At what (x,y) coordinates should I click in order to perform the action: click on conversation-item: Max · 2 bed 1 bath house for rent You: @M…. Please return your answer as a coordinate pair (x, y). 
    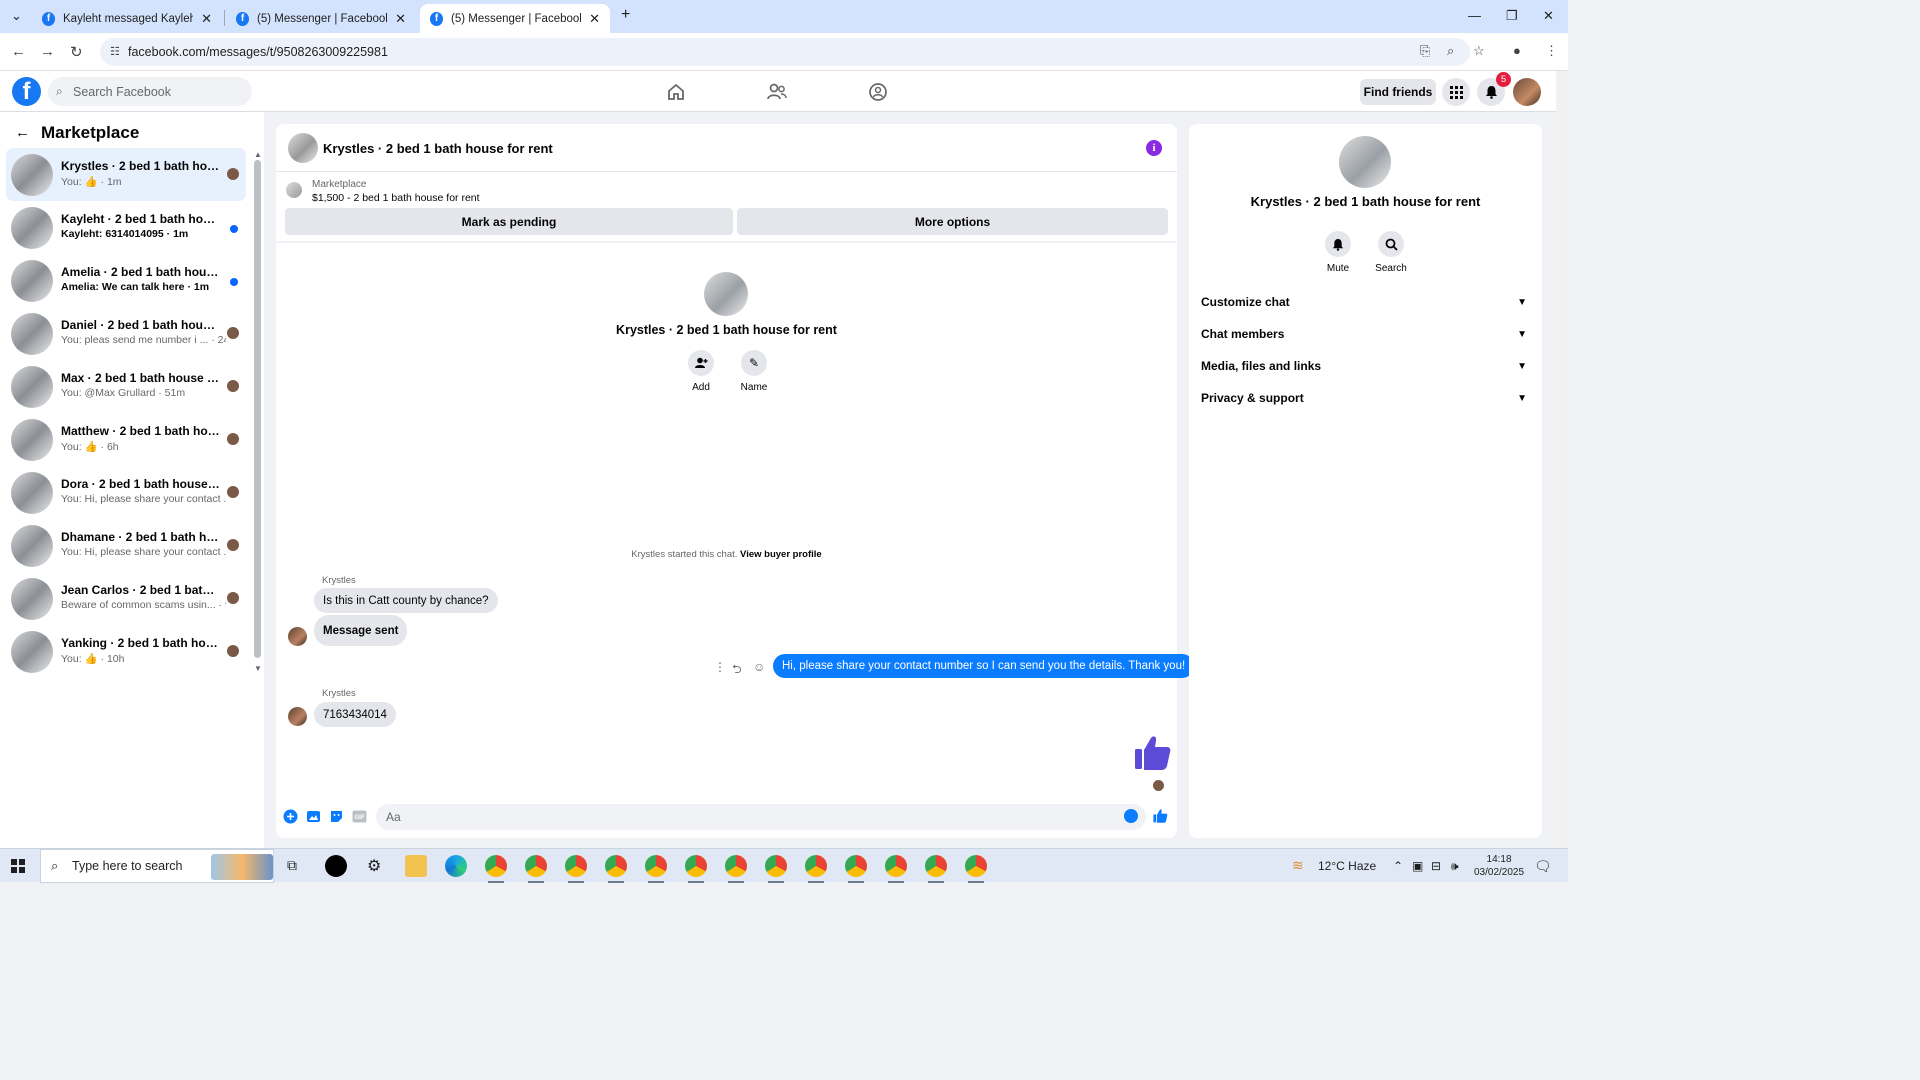
    Looking at the image, I should click on (126, 386).